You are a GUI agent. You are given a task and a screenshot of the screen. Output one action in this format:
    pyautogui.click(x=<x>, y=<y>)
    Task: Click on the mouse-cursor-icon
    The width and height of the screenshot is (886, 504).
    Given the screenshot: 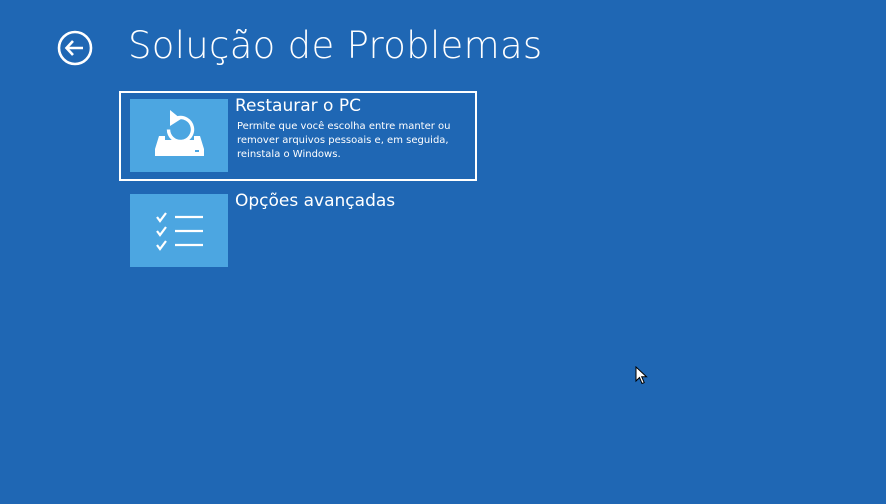 What is the action you would take?
    pyautogui.click(x=641, y=375)
    